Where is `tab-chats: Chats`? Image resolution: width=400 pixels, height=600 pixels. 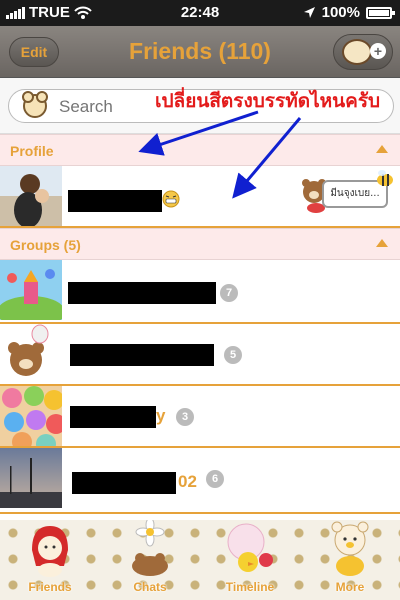
tab-chats: Chats is located at coordinates (150, 560).